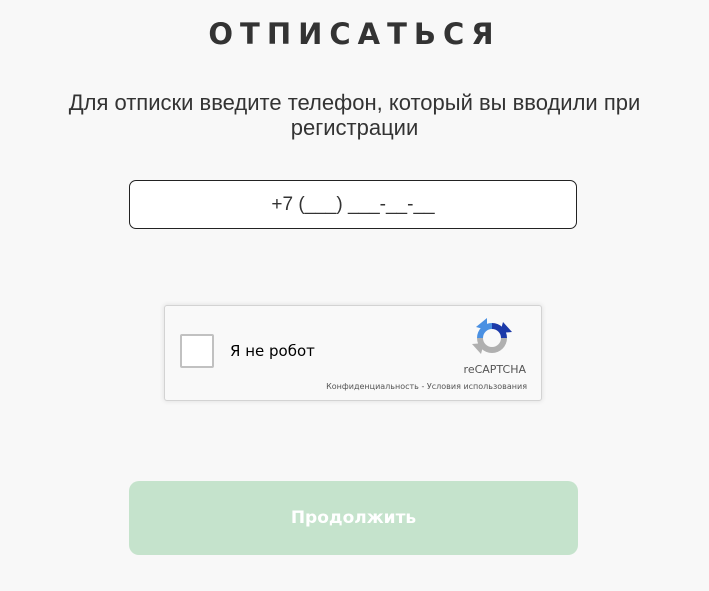 The image size is (709, 591). Describe the element at coordinates (492, 336) in the screenshot. I see `recaptcha-logo-icon` at that location.